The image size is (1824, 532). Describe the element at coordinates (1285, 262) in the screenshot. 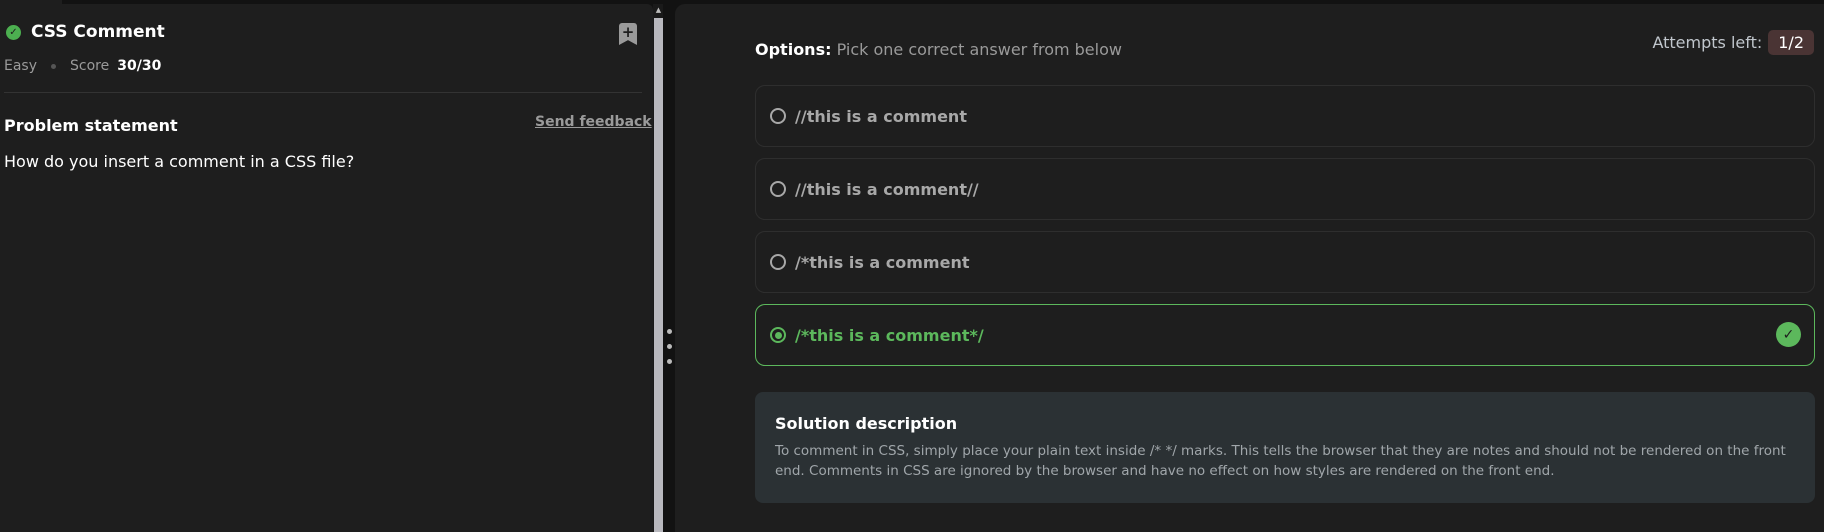

I see `option-3: /*this is a comment` at that location.